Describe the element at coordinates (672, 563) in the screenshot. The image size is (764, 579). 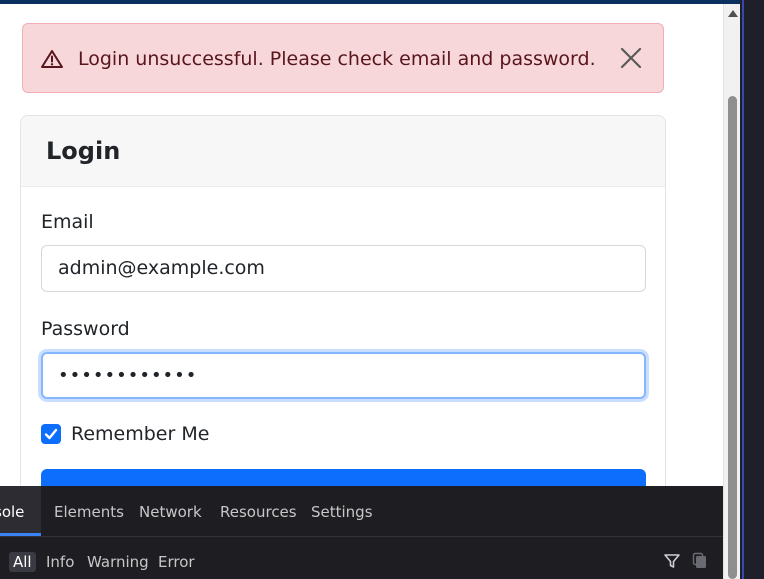
I see `filter-icon` at that location.